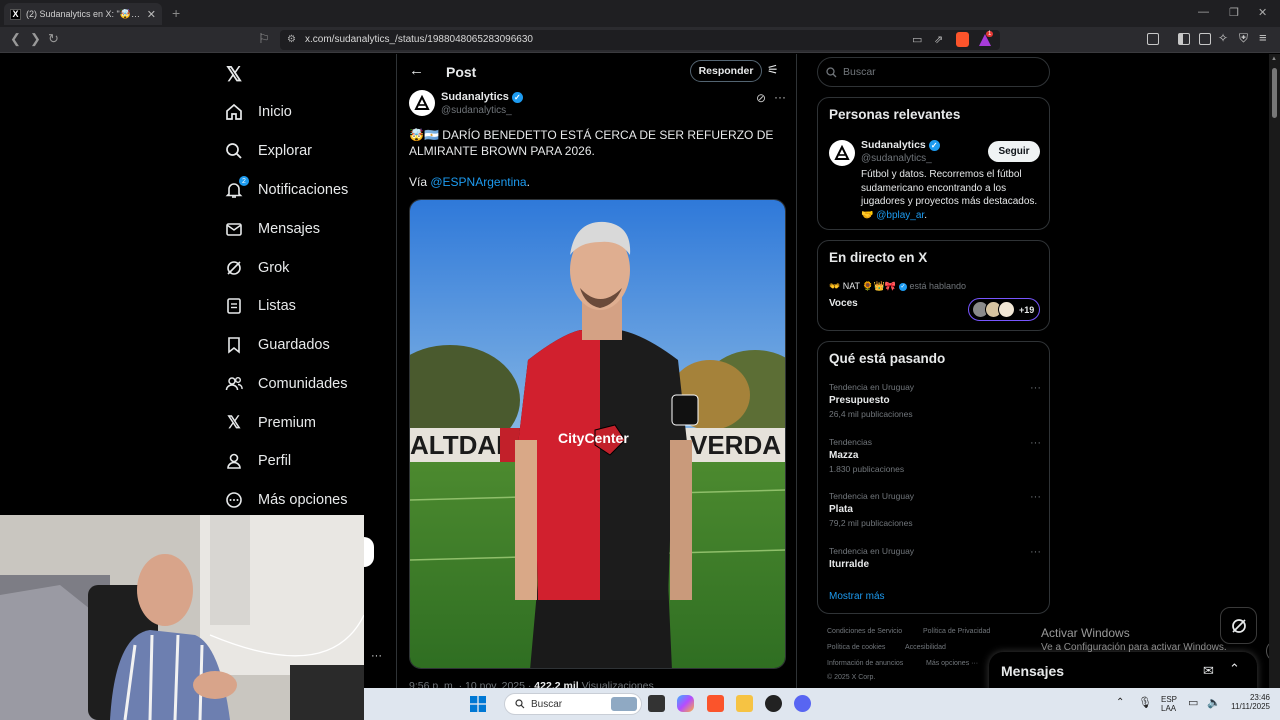 This screenshot has width=1280, height=720. What do you see at coordinates (842, 153) in the screenshot?
I see `relevant-avatar` at bounding box center [842, 153].